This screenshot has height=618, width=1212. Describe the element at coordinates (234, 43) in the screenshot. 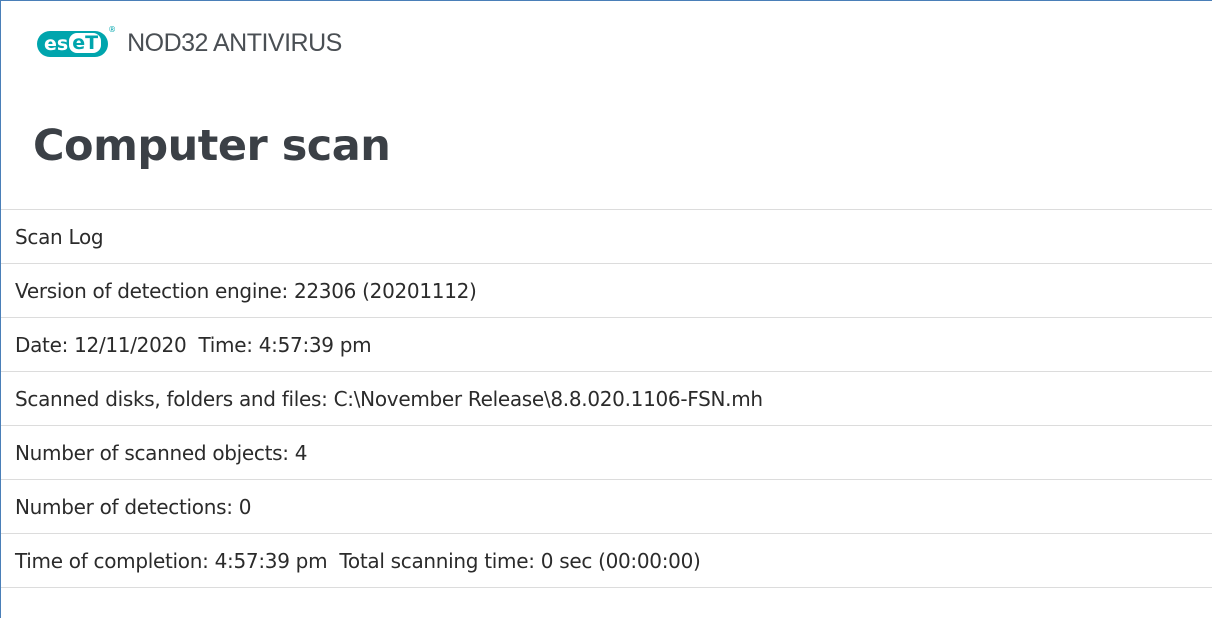

I see `product-name: NOD32 ANTIVIRUS` at that location.